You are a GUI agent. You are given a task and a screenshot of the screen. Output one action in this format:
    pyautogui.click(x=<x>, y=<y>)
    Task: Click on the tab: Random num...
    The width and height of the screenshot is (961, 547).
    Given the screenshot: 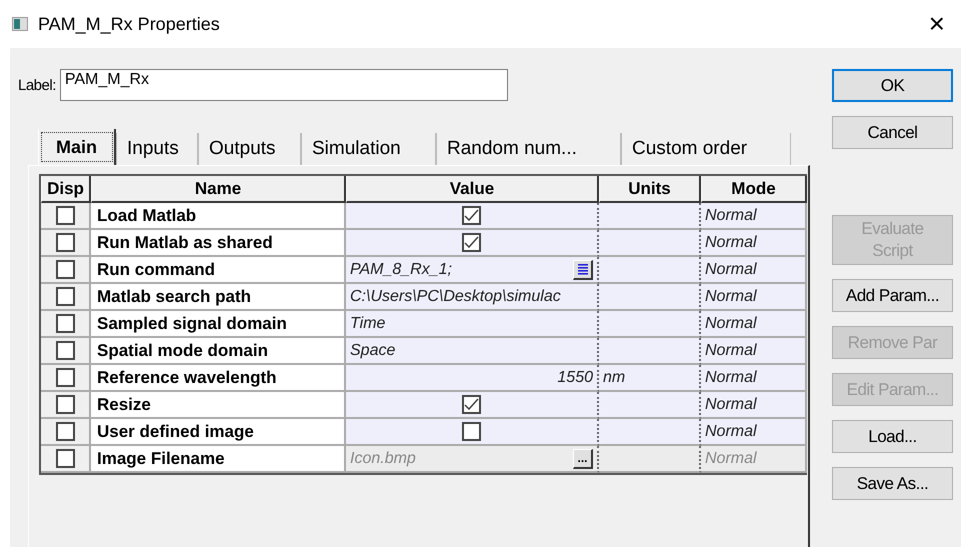 What is the action you would take?
    pyautogui.click(x=528, y=149)
    